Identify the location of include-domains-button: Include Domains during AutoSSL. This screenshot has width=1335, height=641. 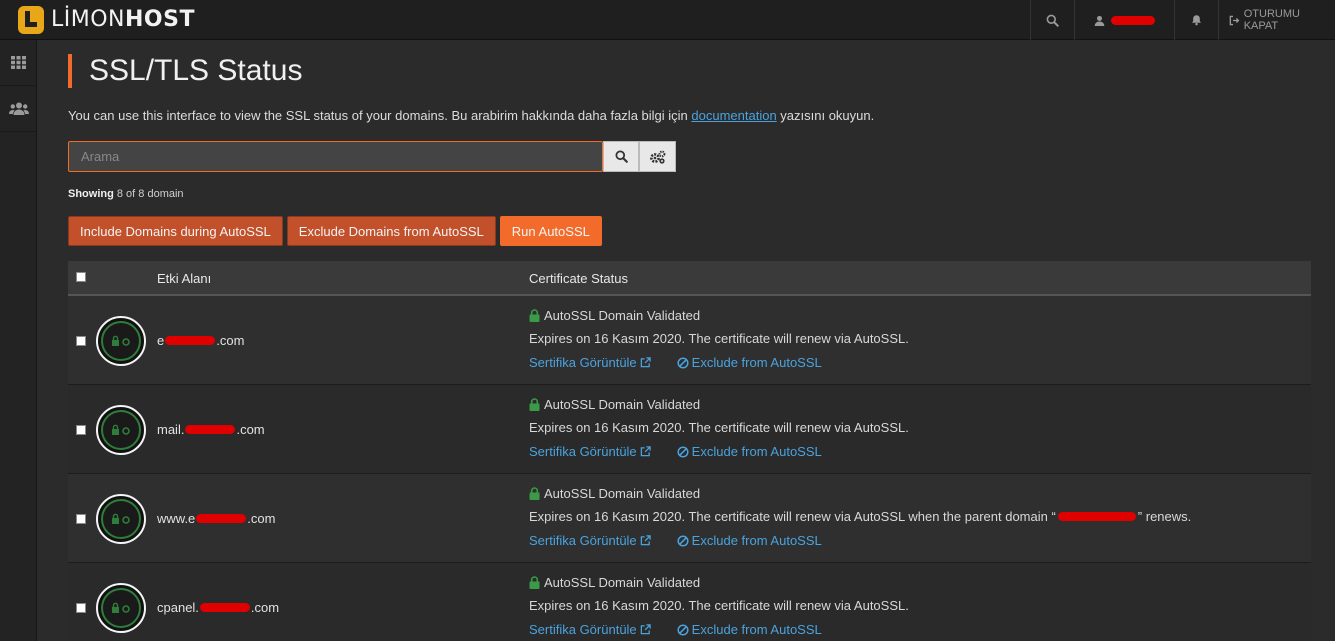
(175, 231).